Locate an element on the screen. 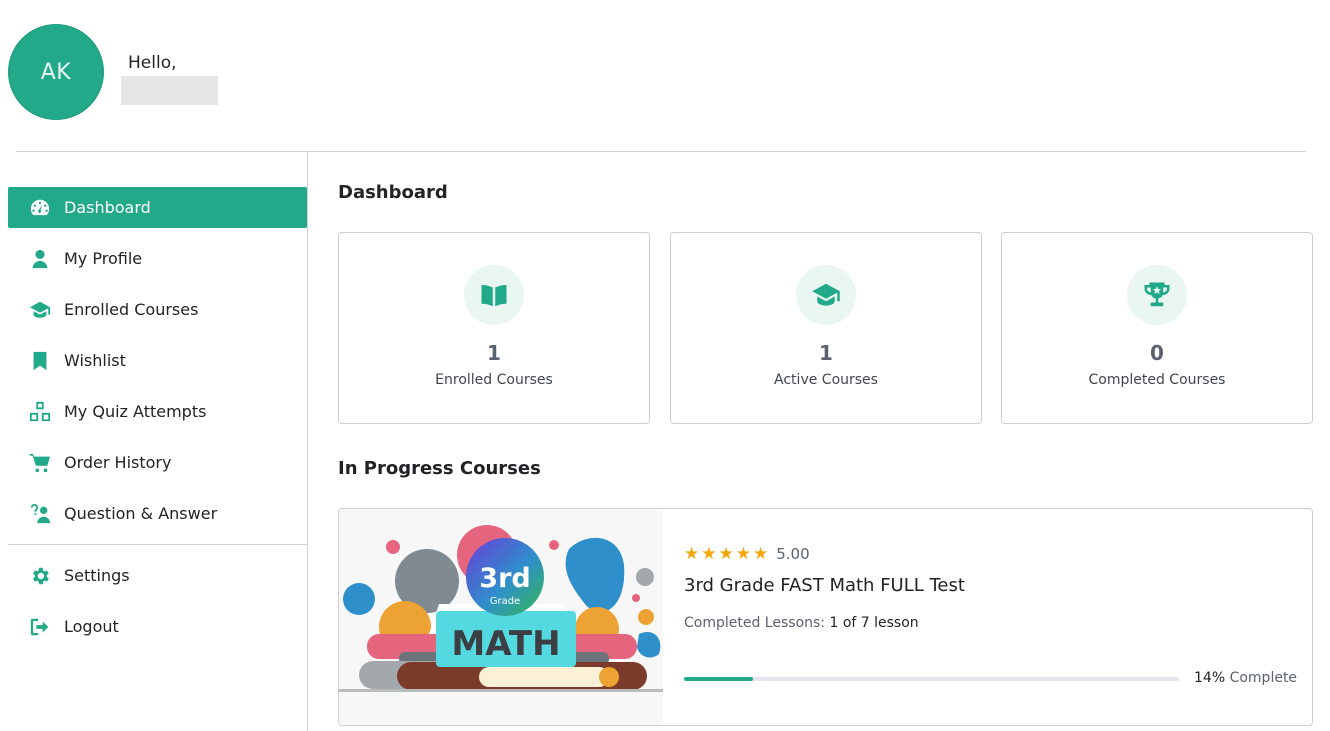 The image size is (1330, 731). bookmark-icon is located at coordinates (40, 361).